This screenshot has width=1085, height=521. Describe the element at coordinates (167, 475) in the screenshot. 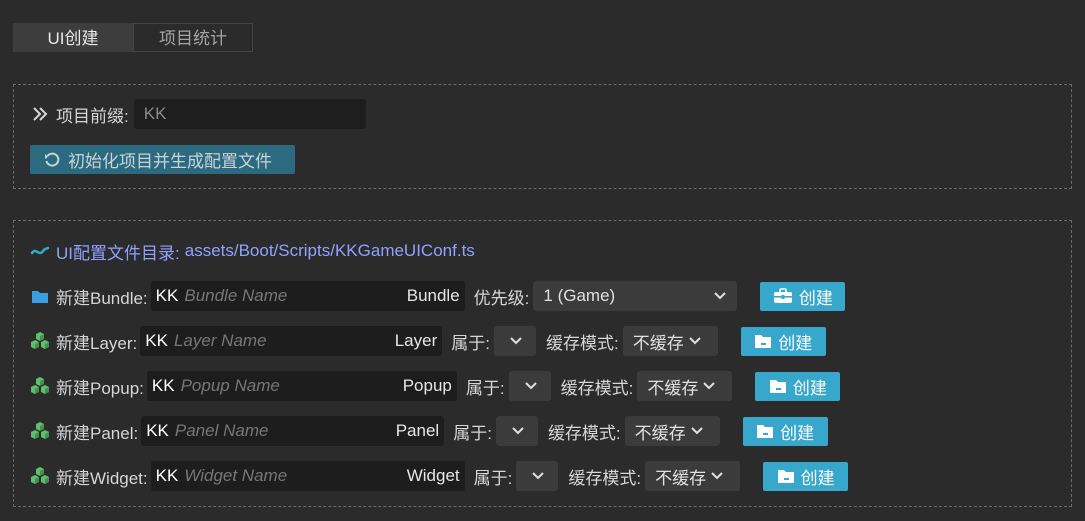

I see `widget-prefix: KK` at that location.